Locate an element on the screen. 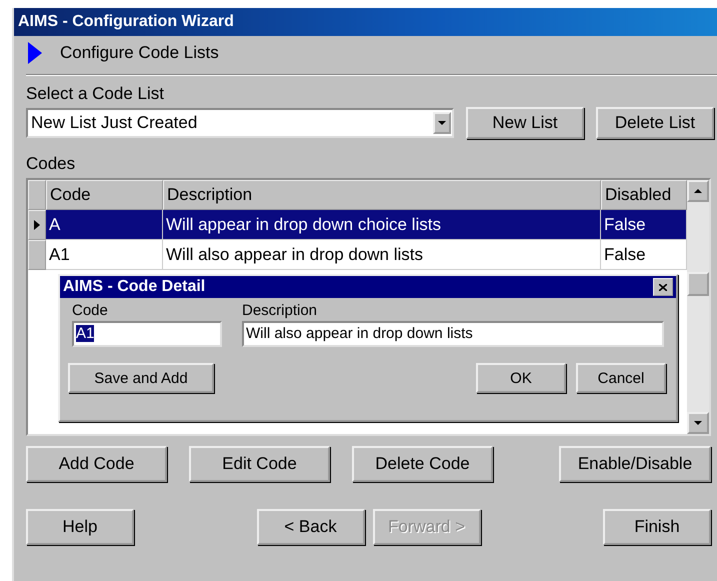 This screenshot has height=581, width=717. table-cell: A1 is located at coordinates (104, 255).